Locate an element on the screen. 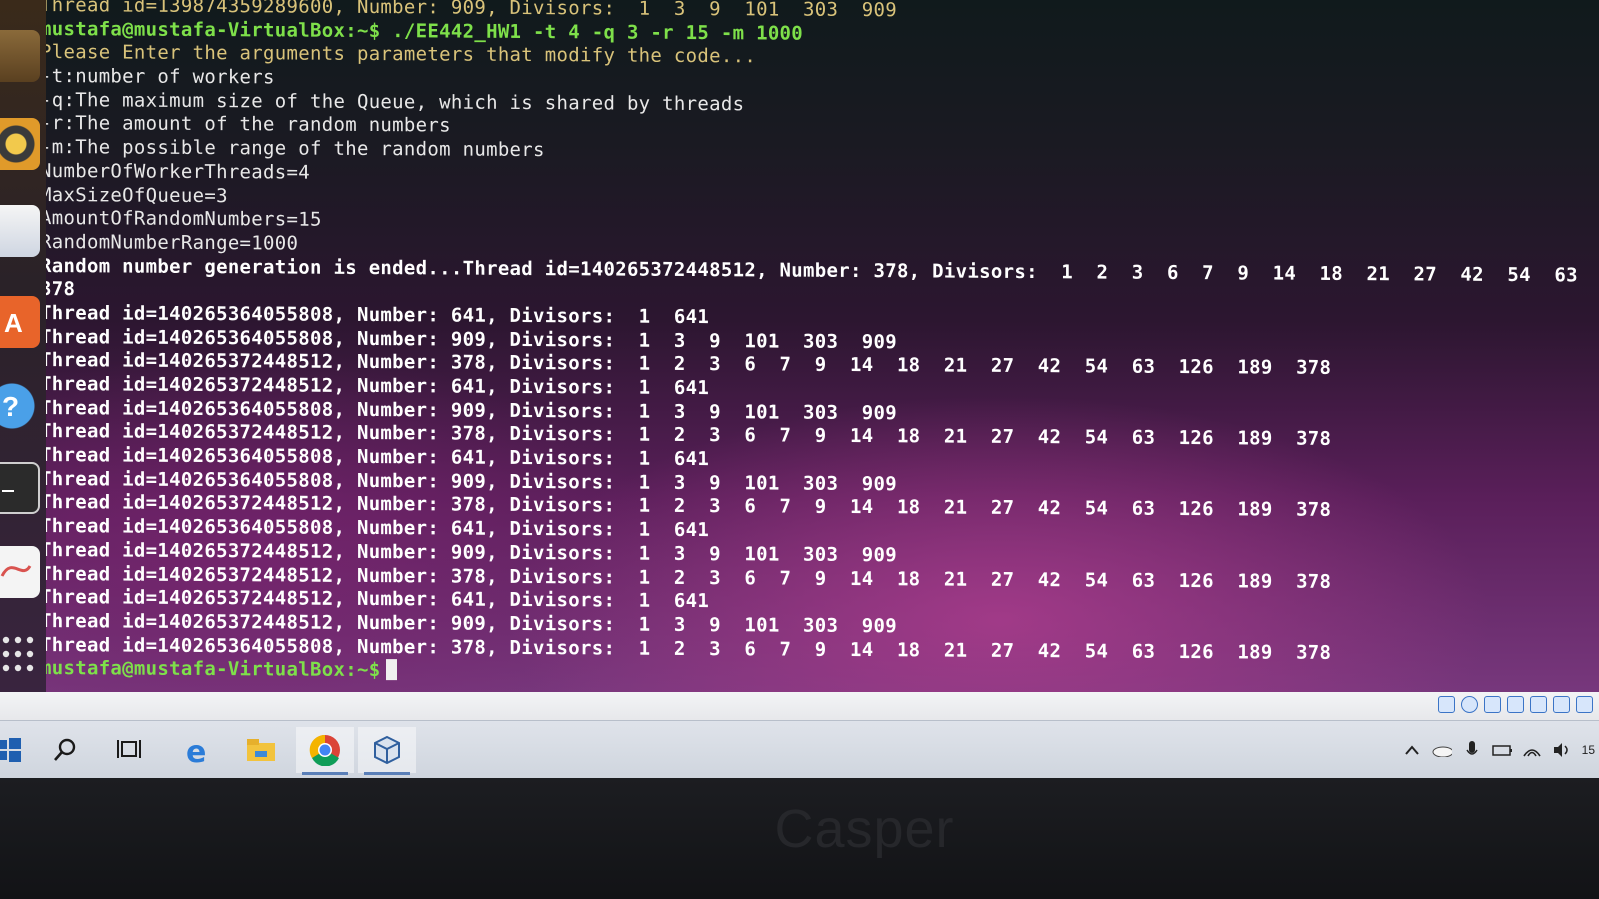 The width and height of the screenshot is (1599, 899). svg-text: A is located at coordinates (13, 323).